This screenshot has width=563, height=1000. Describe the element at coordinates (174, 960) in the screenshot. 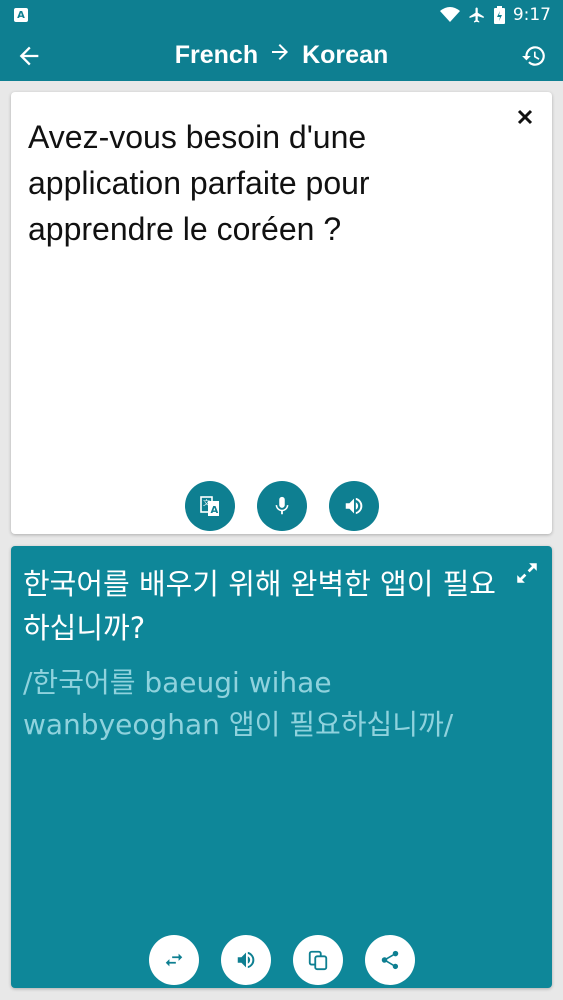

I see `swap-icon` at that location.